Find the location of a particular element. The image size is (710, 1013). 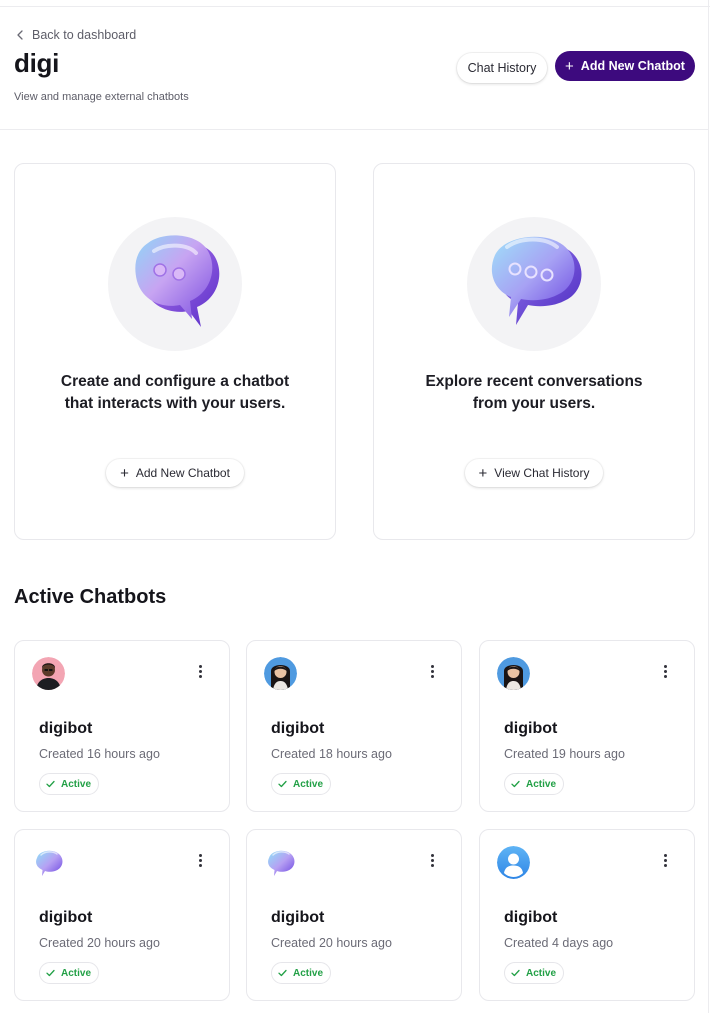

back-link-label: Back to dashboard is located at coordinates (84, 35).